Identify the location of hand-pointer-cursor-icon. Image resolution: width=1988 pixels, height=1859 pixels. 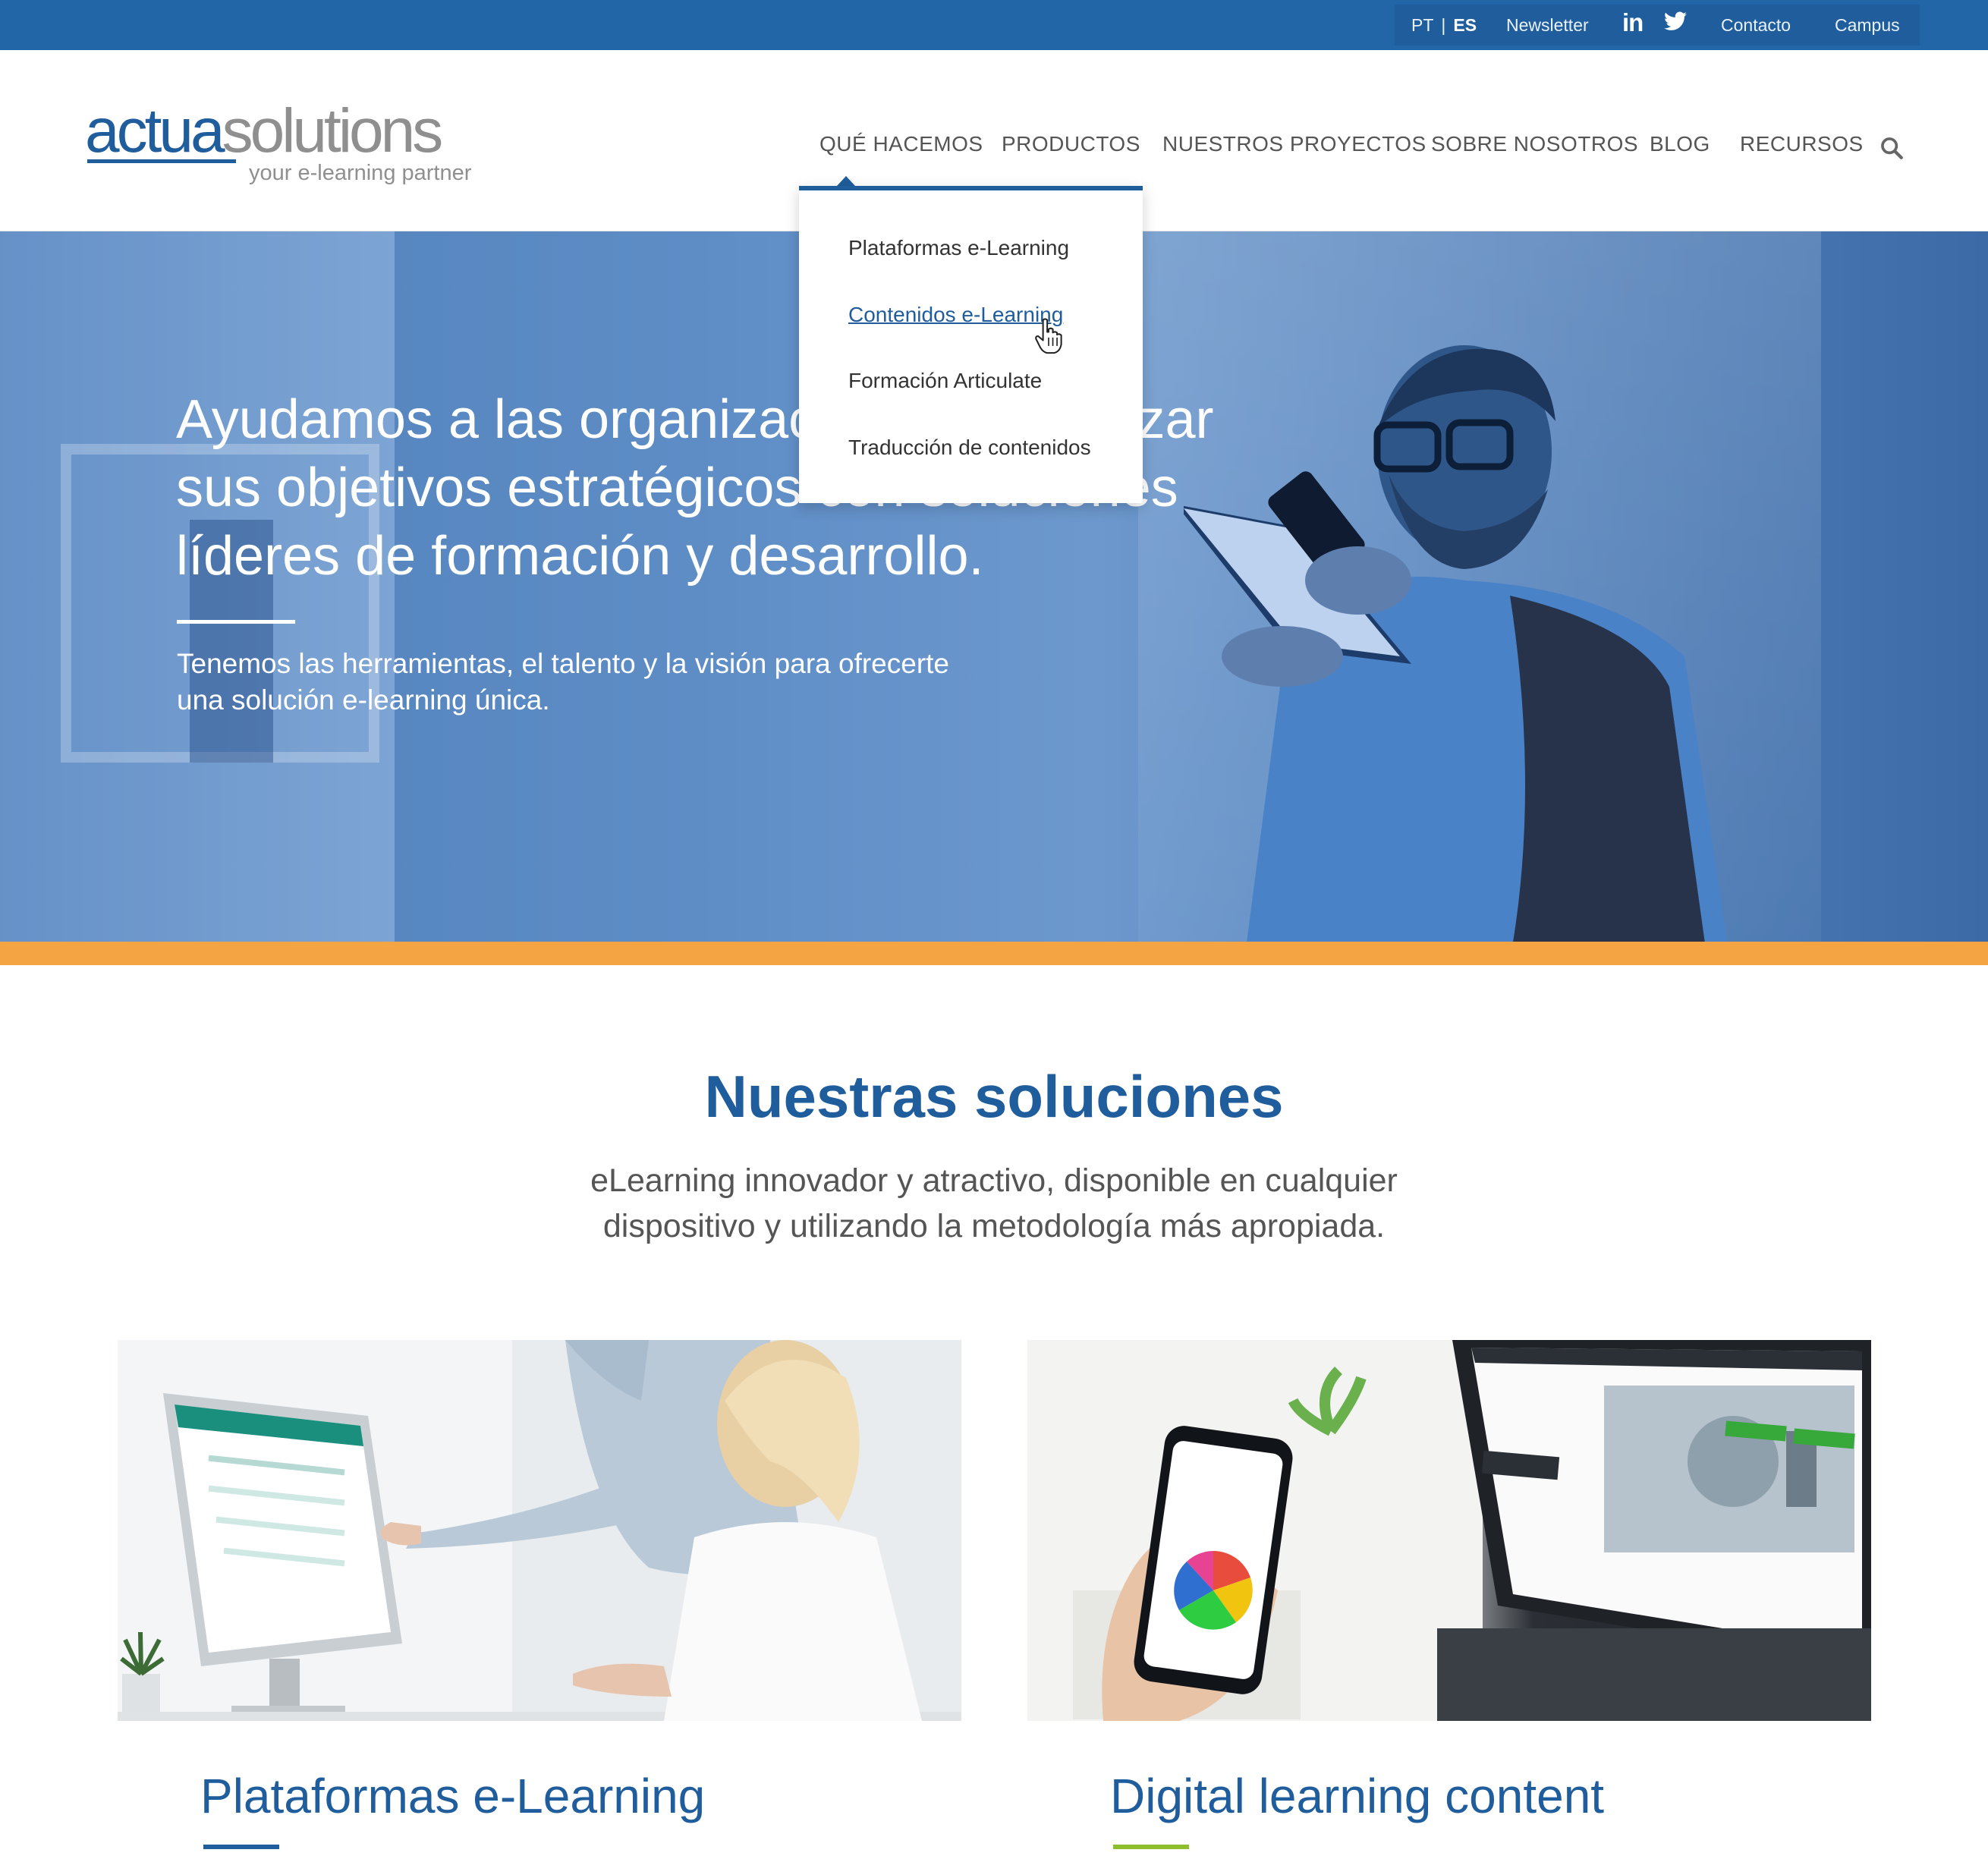
(1048, 336).